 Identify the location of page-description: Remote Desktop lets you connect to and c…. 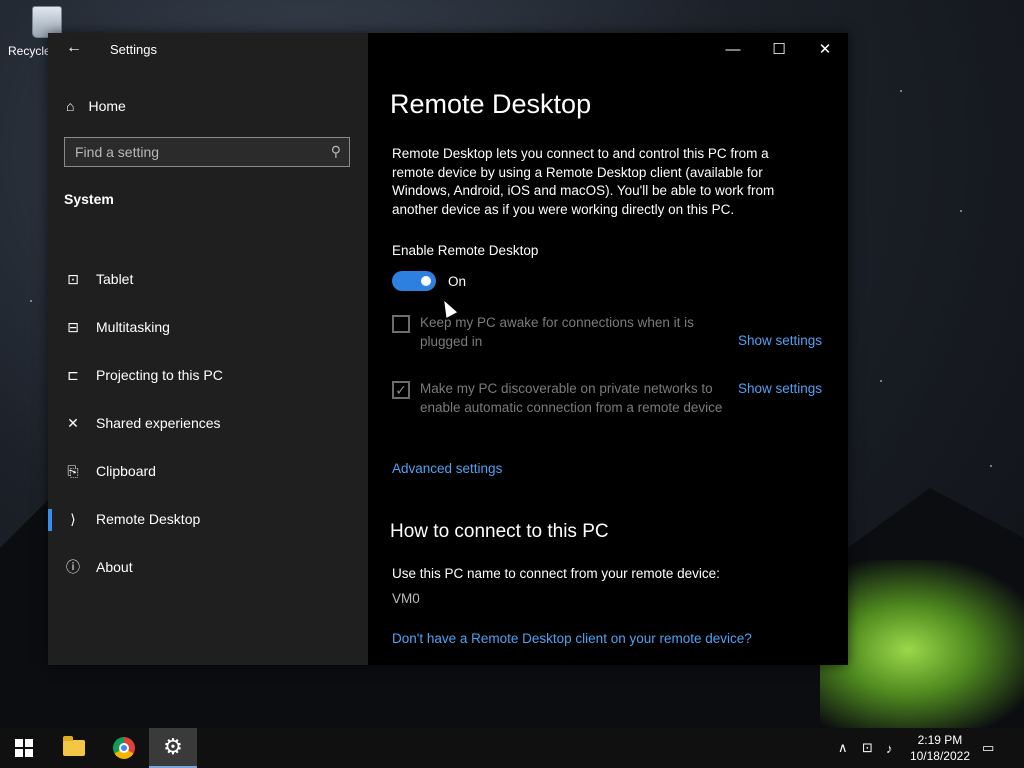
(583, 181).